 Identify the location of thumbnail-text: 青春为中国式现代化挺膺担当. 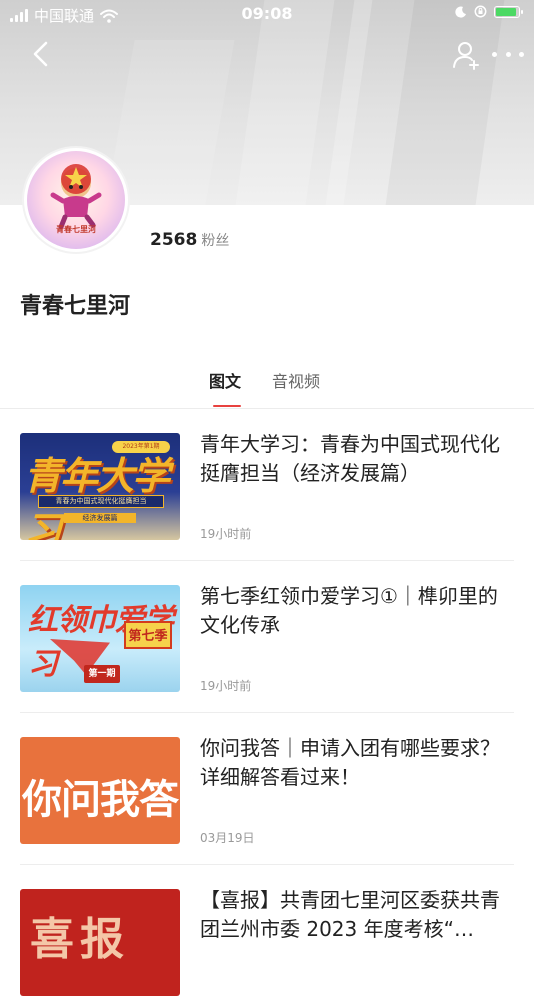
(101, 501).